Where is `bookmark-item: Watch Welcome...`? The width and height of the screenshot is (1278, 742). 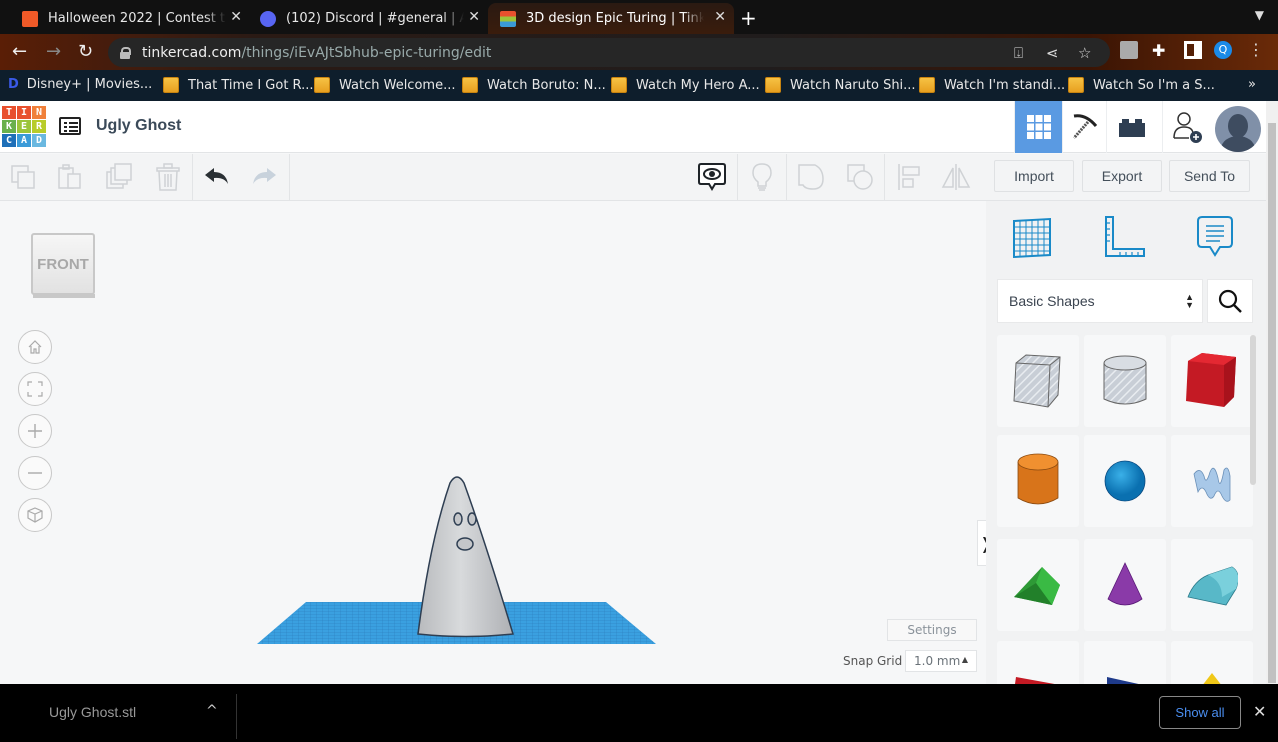
bookmark-item: Watch Welcome... is located at coordinates (384, 85).